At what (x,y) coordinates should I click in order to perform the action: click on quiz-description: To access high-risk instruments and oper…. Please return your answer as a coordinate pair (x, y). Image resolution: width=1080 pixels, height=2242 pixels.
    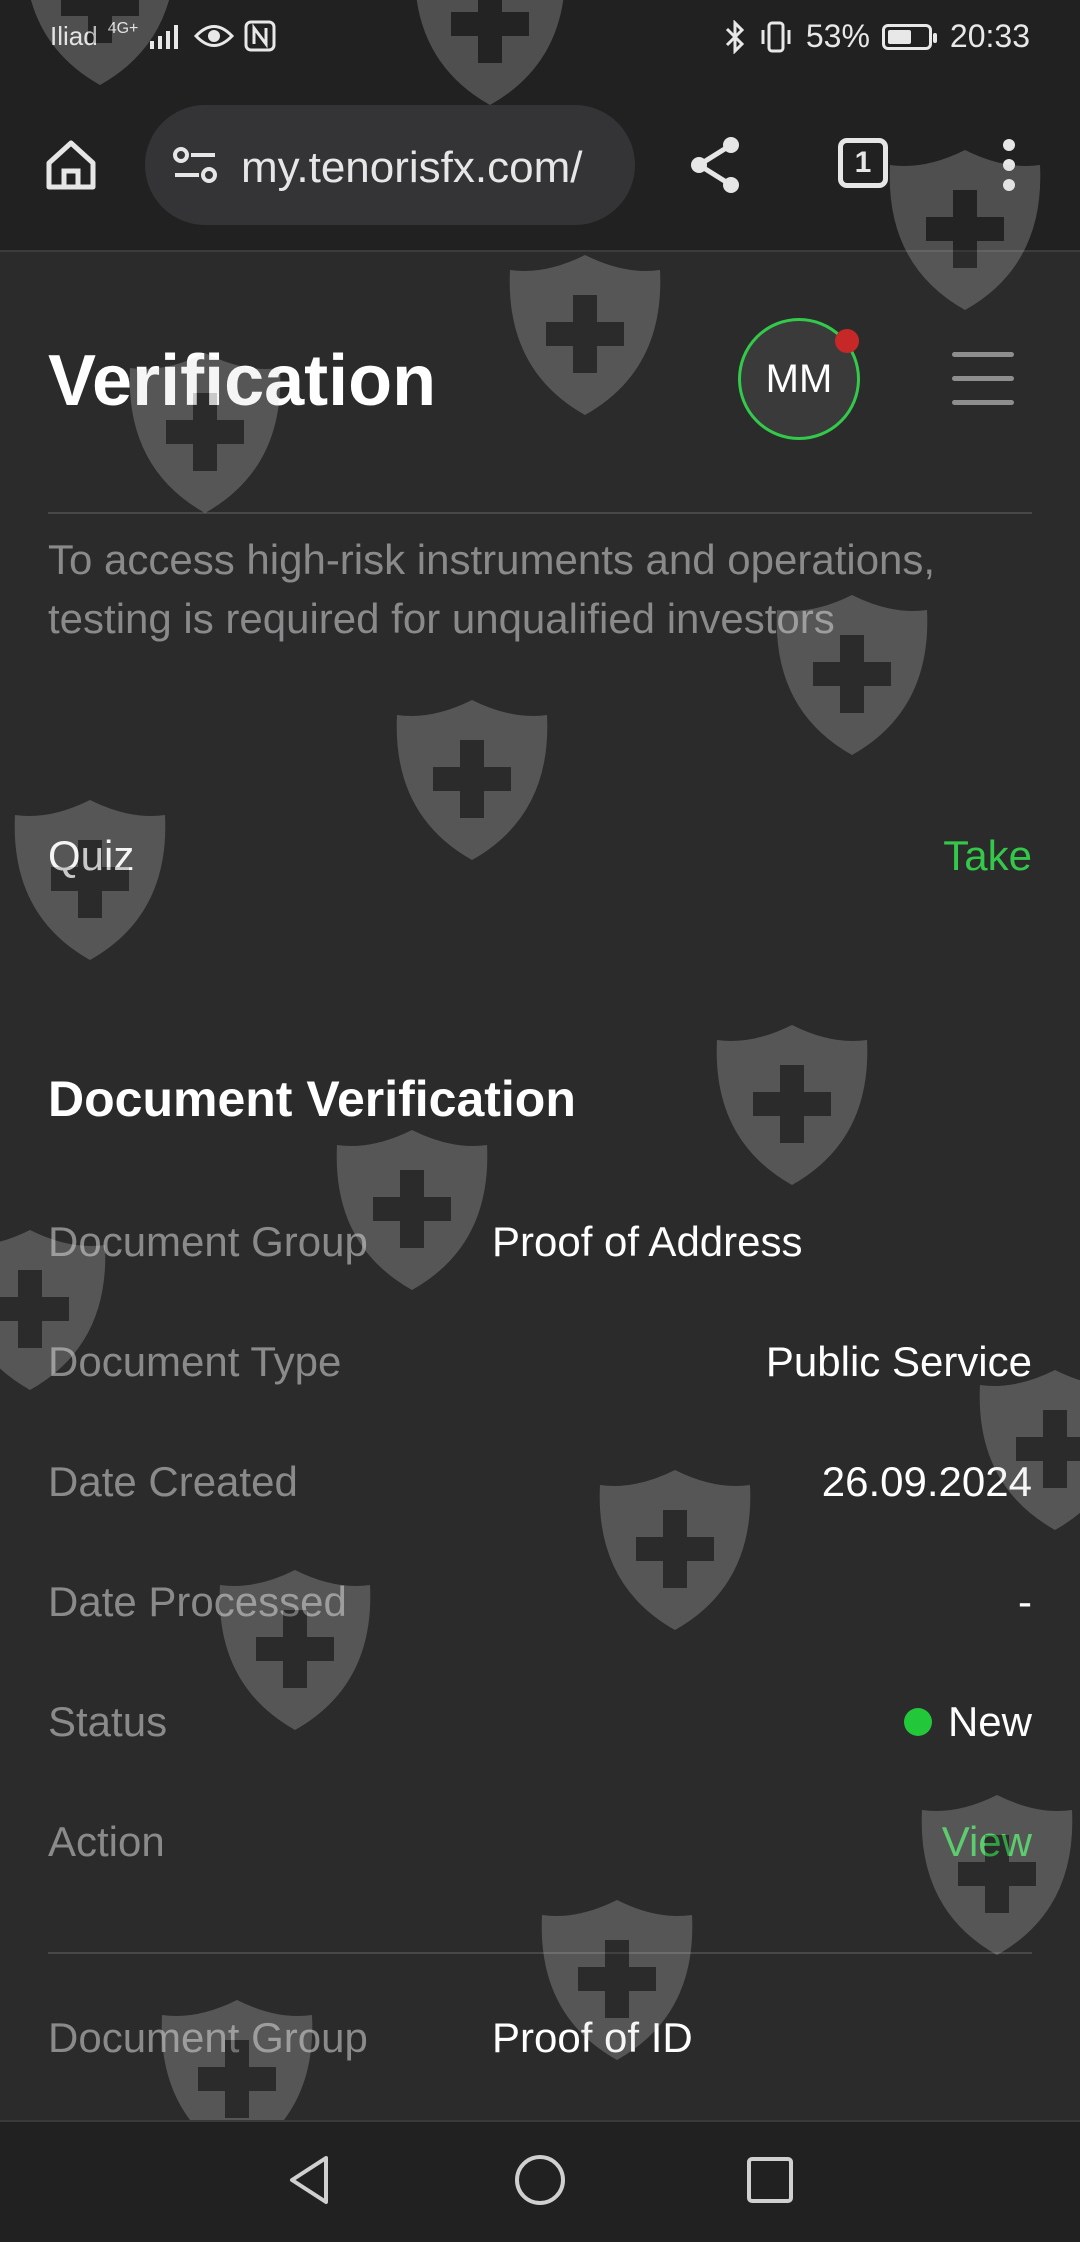
    Looking at the image, I should click on (492, 589).